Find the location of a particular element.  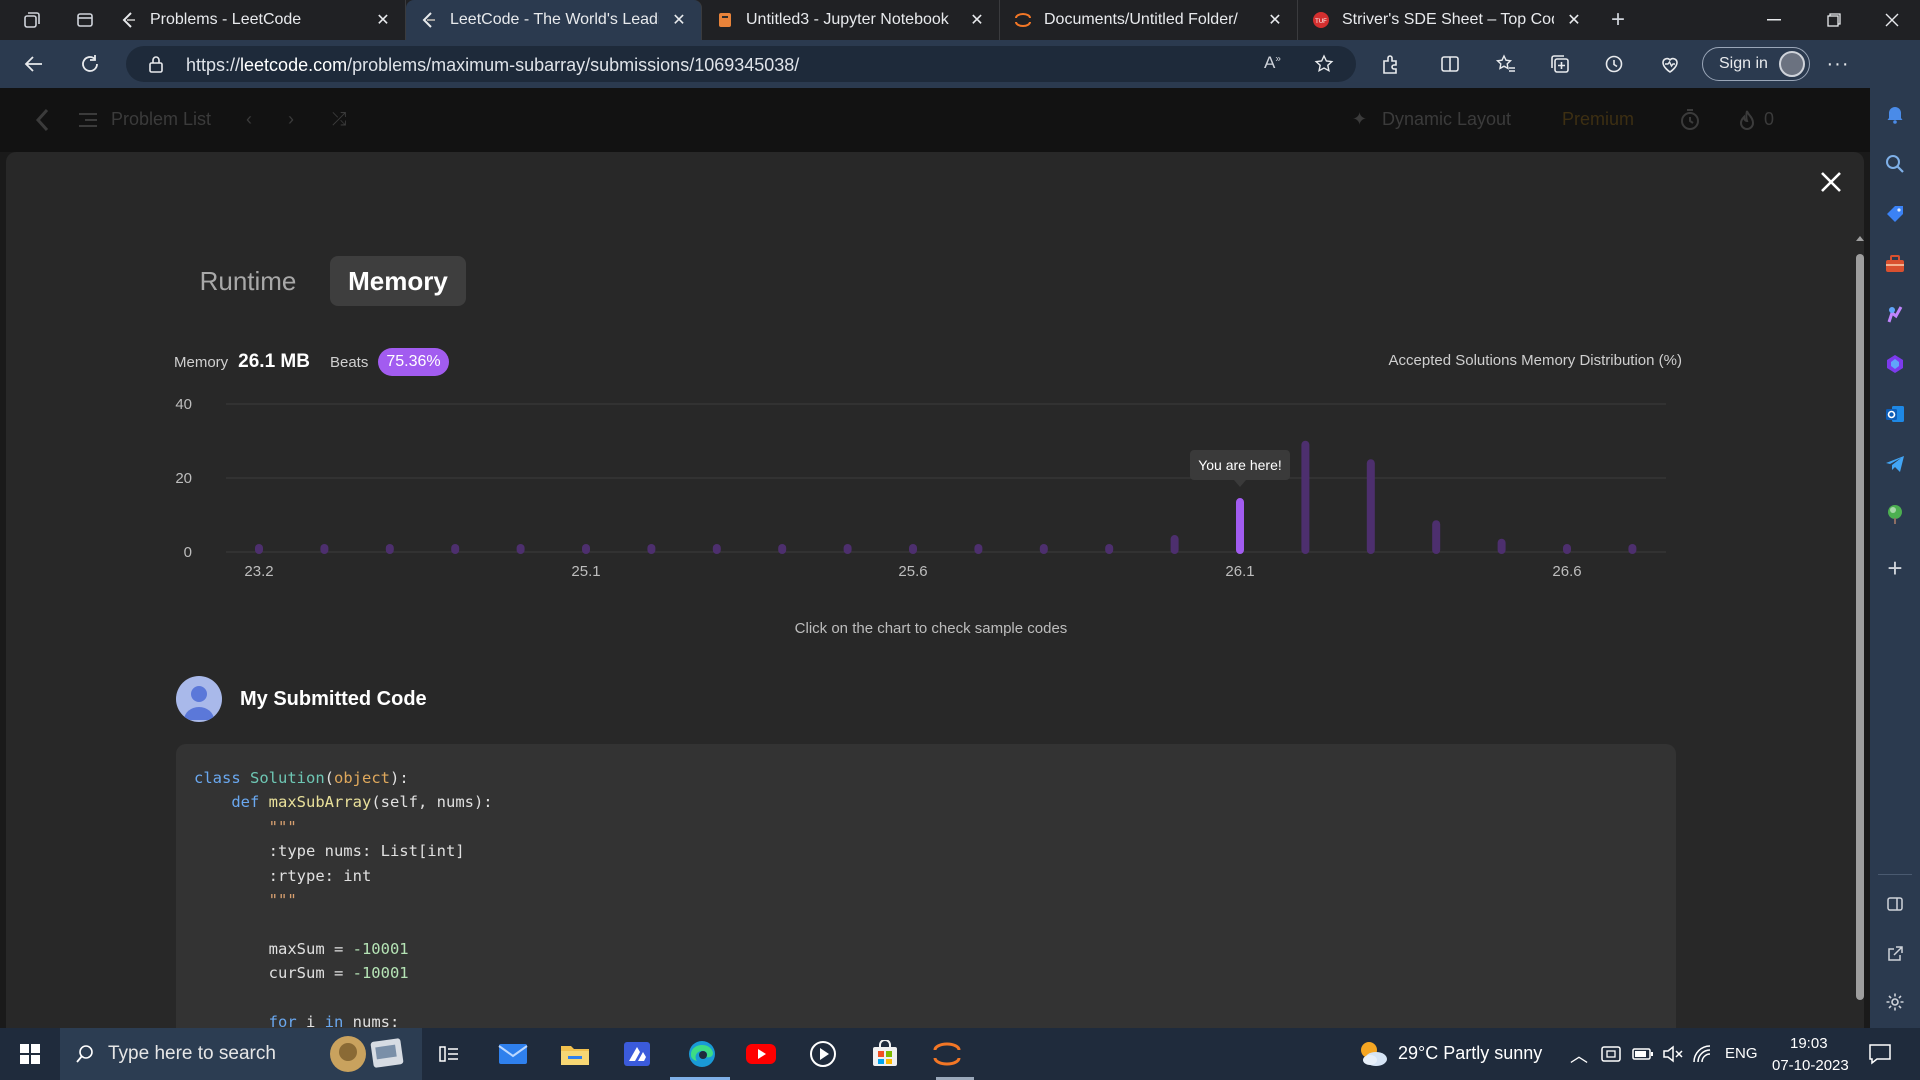

submitted-code-title: My Submitted Code is located at coordinates (333, 699).